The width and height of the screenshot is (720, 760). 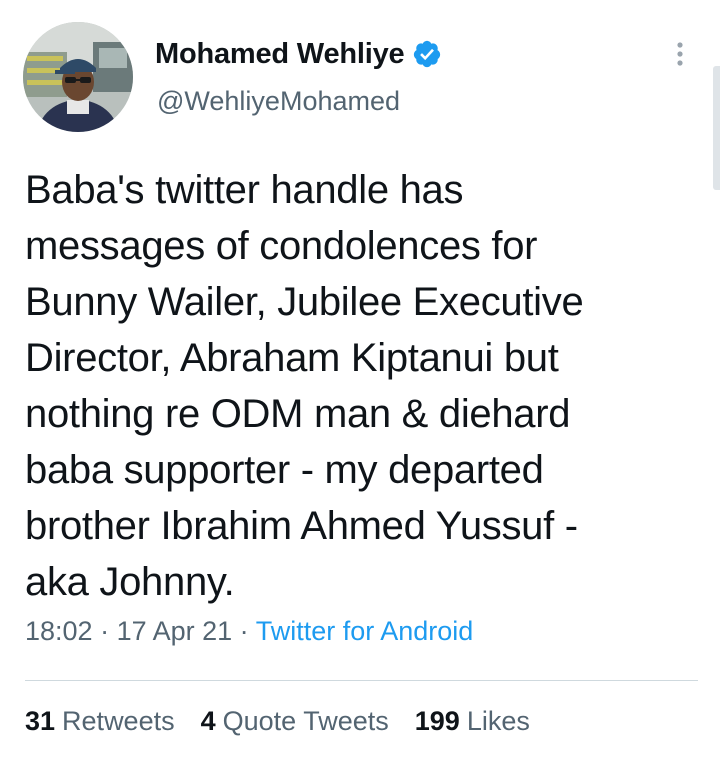 I want to click on quote-tweets-label: Quote Tweets, so click(x=305, y=721).